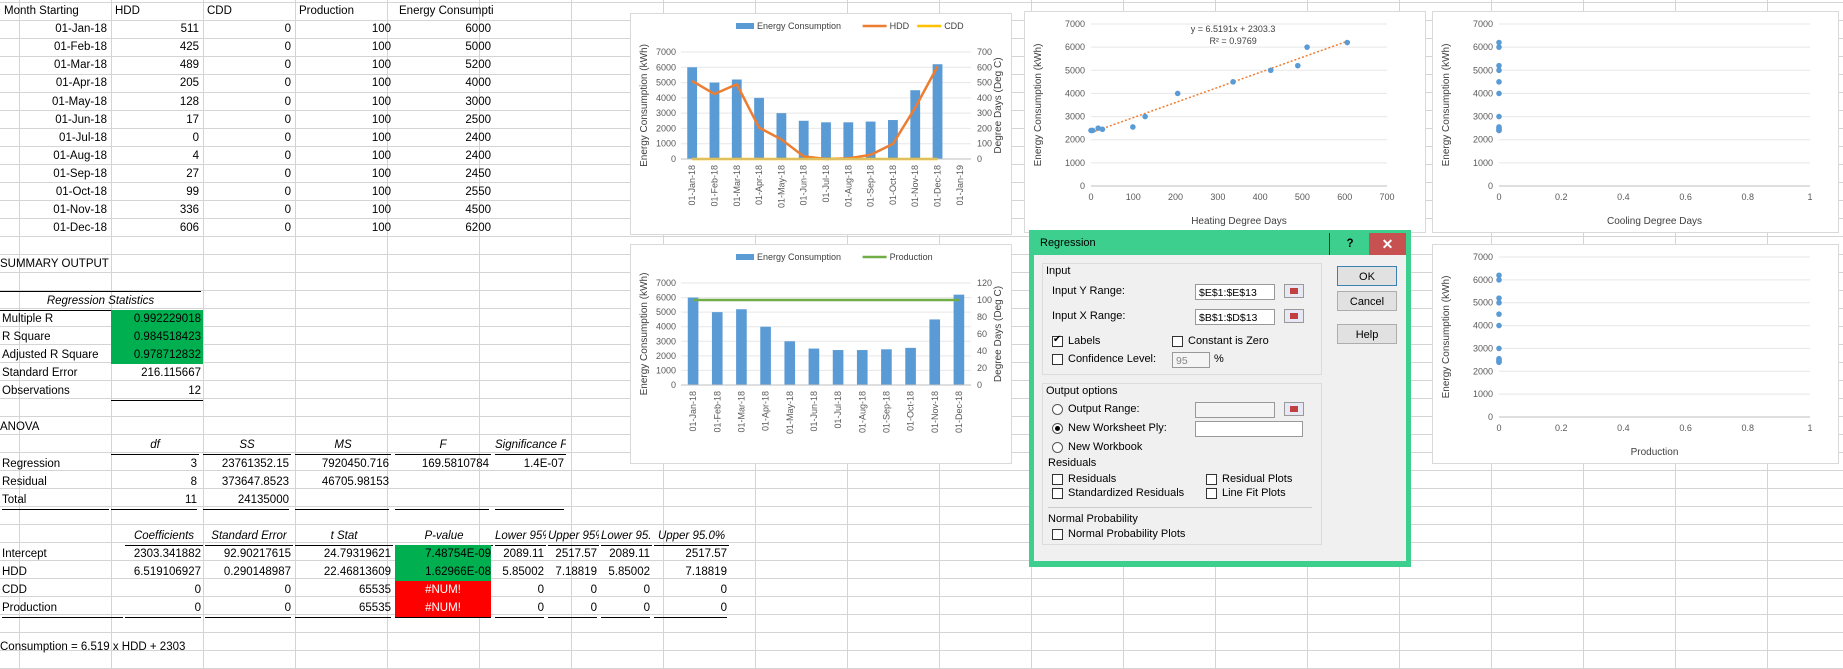 This screenshot has width=1843, height=669. What do you see at coordinates (156, 65) in the screenshot?
I see `data-cell: 489` at bounding box center [156, 65].